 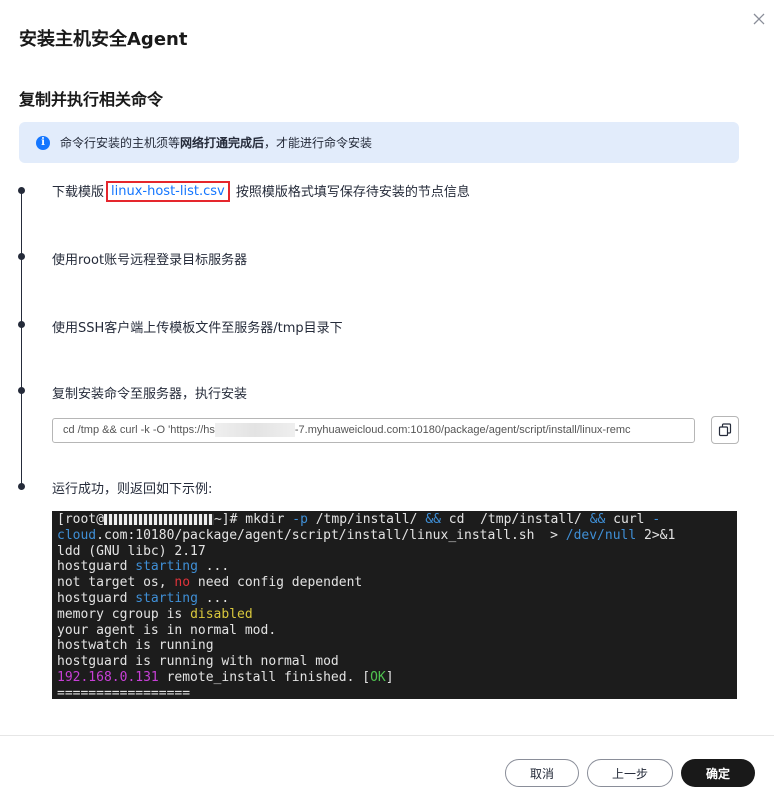 I want to click on notice-banner: i 命令行安装的主机须等网络打通完成后，才能进行命令安装, so click(x=379, y=142).